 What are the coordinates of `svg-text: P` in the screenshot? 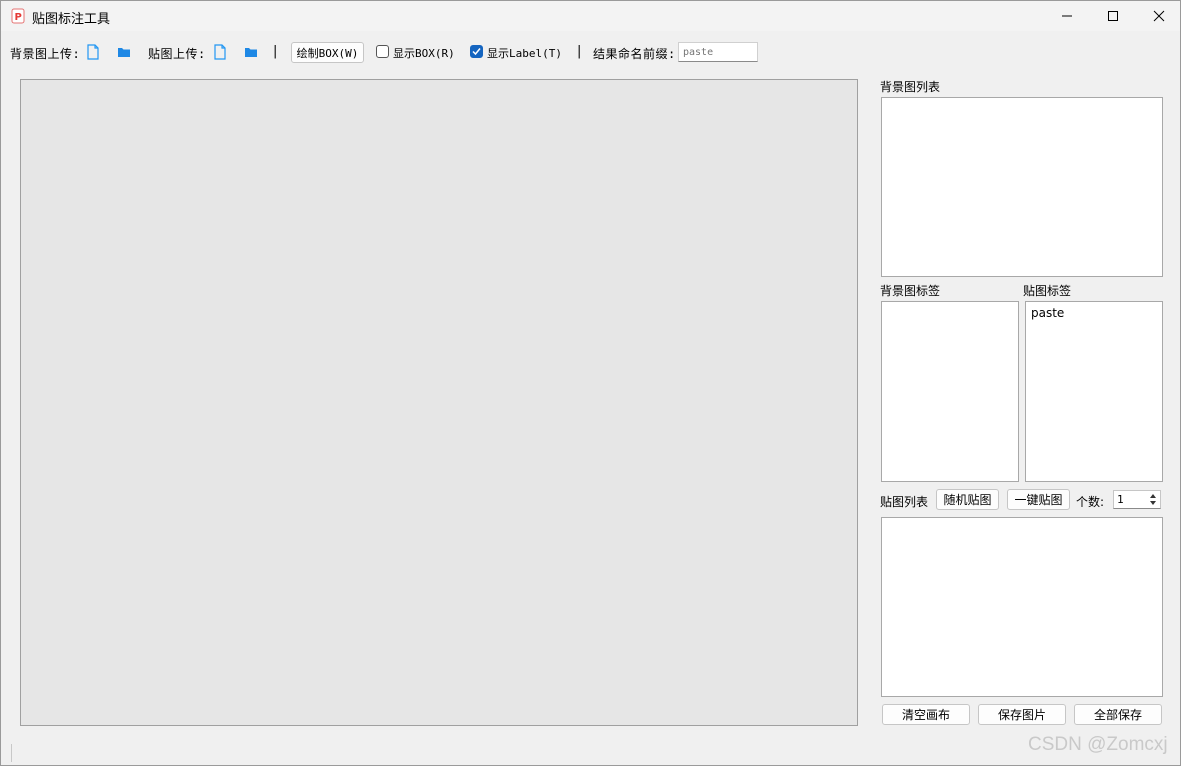 It's located at (18, 17).